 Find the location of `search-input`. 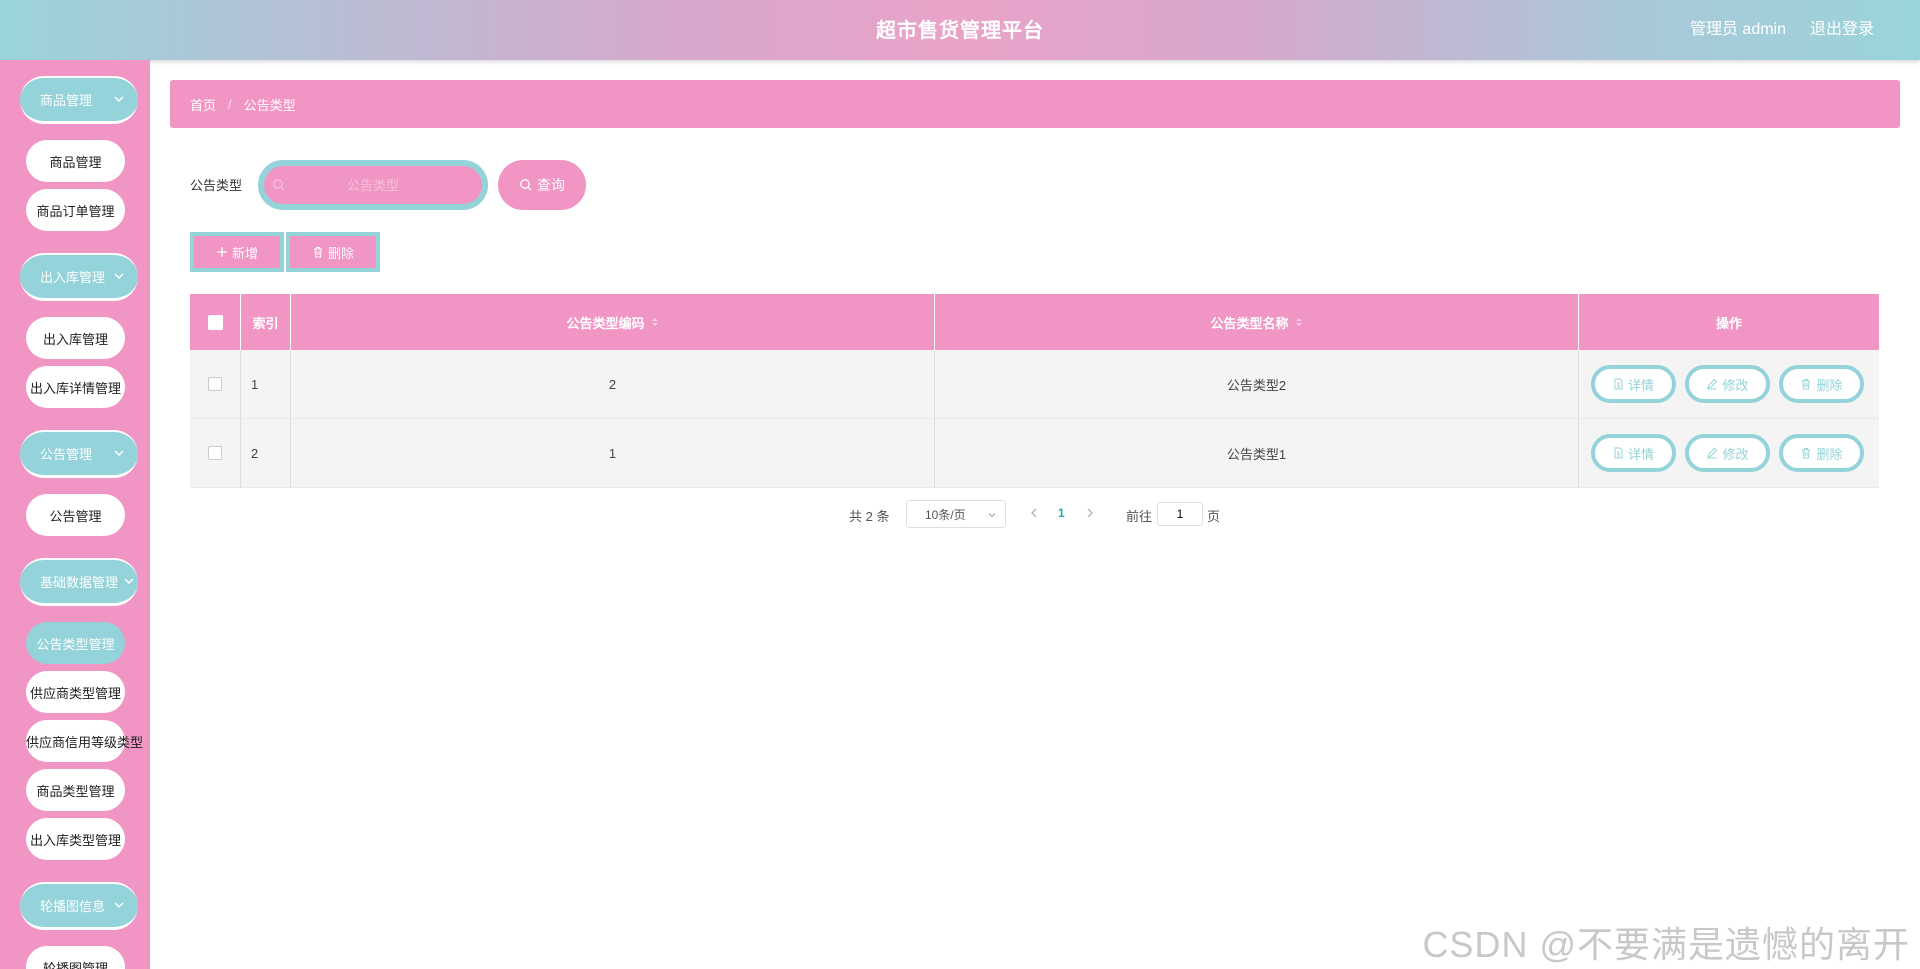

search-input is located at coordinates (373, 185).